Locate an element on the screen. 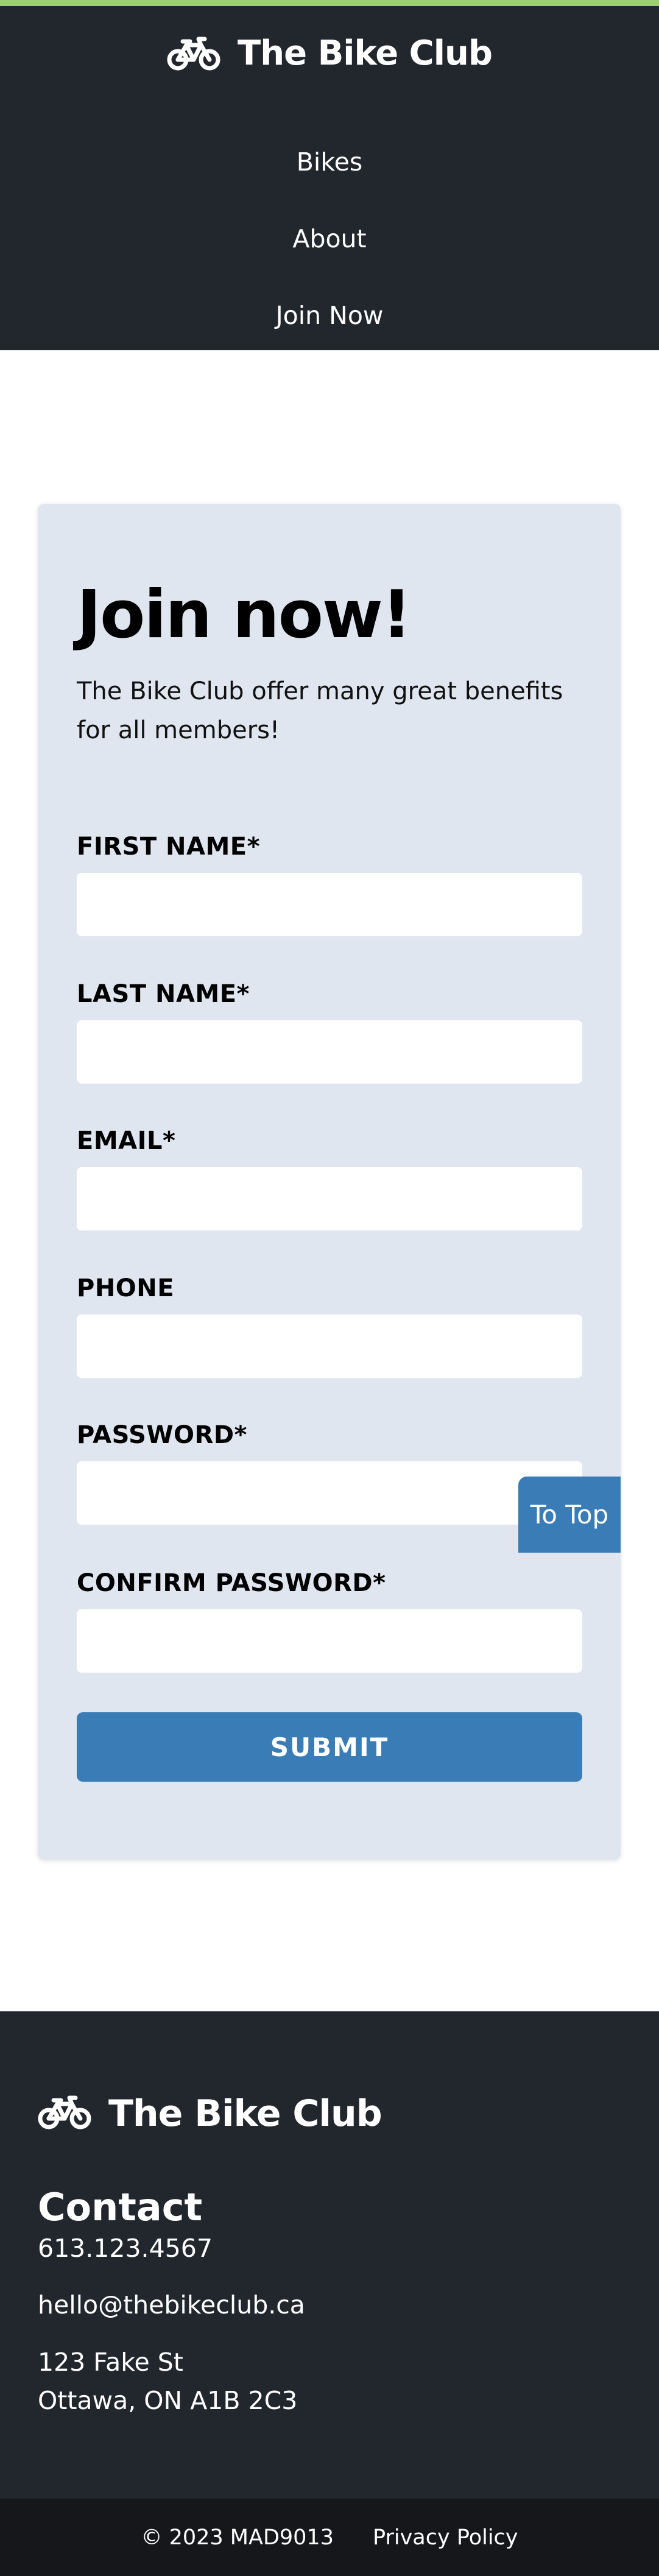 This screenshot has height=2576, width=659. password-label: PASSWORD* is located at coordinates (162, 1435).